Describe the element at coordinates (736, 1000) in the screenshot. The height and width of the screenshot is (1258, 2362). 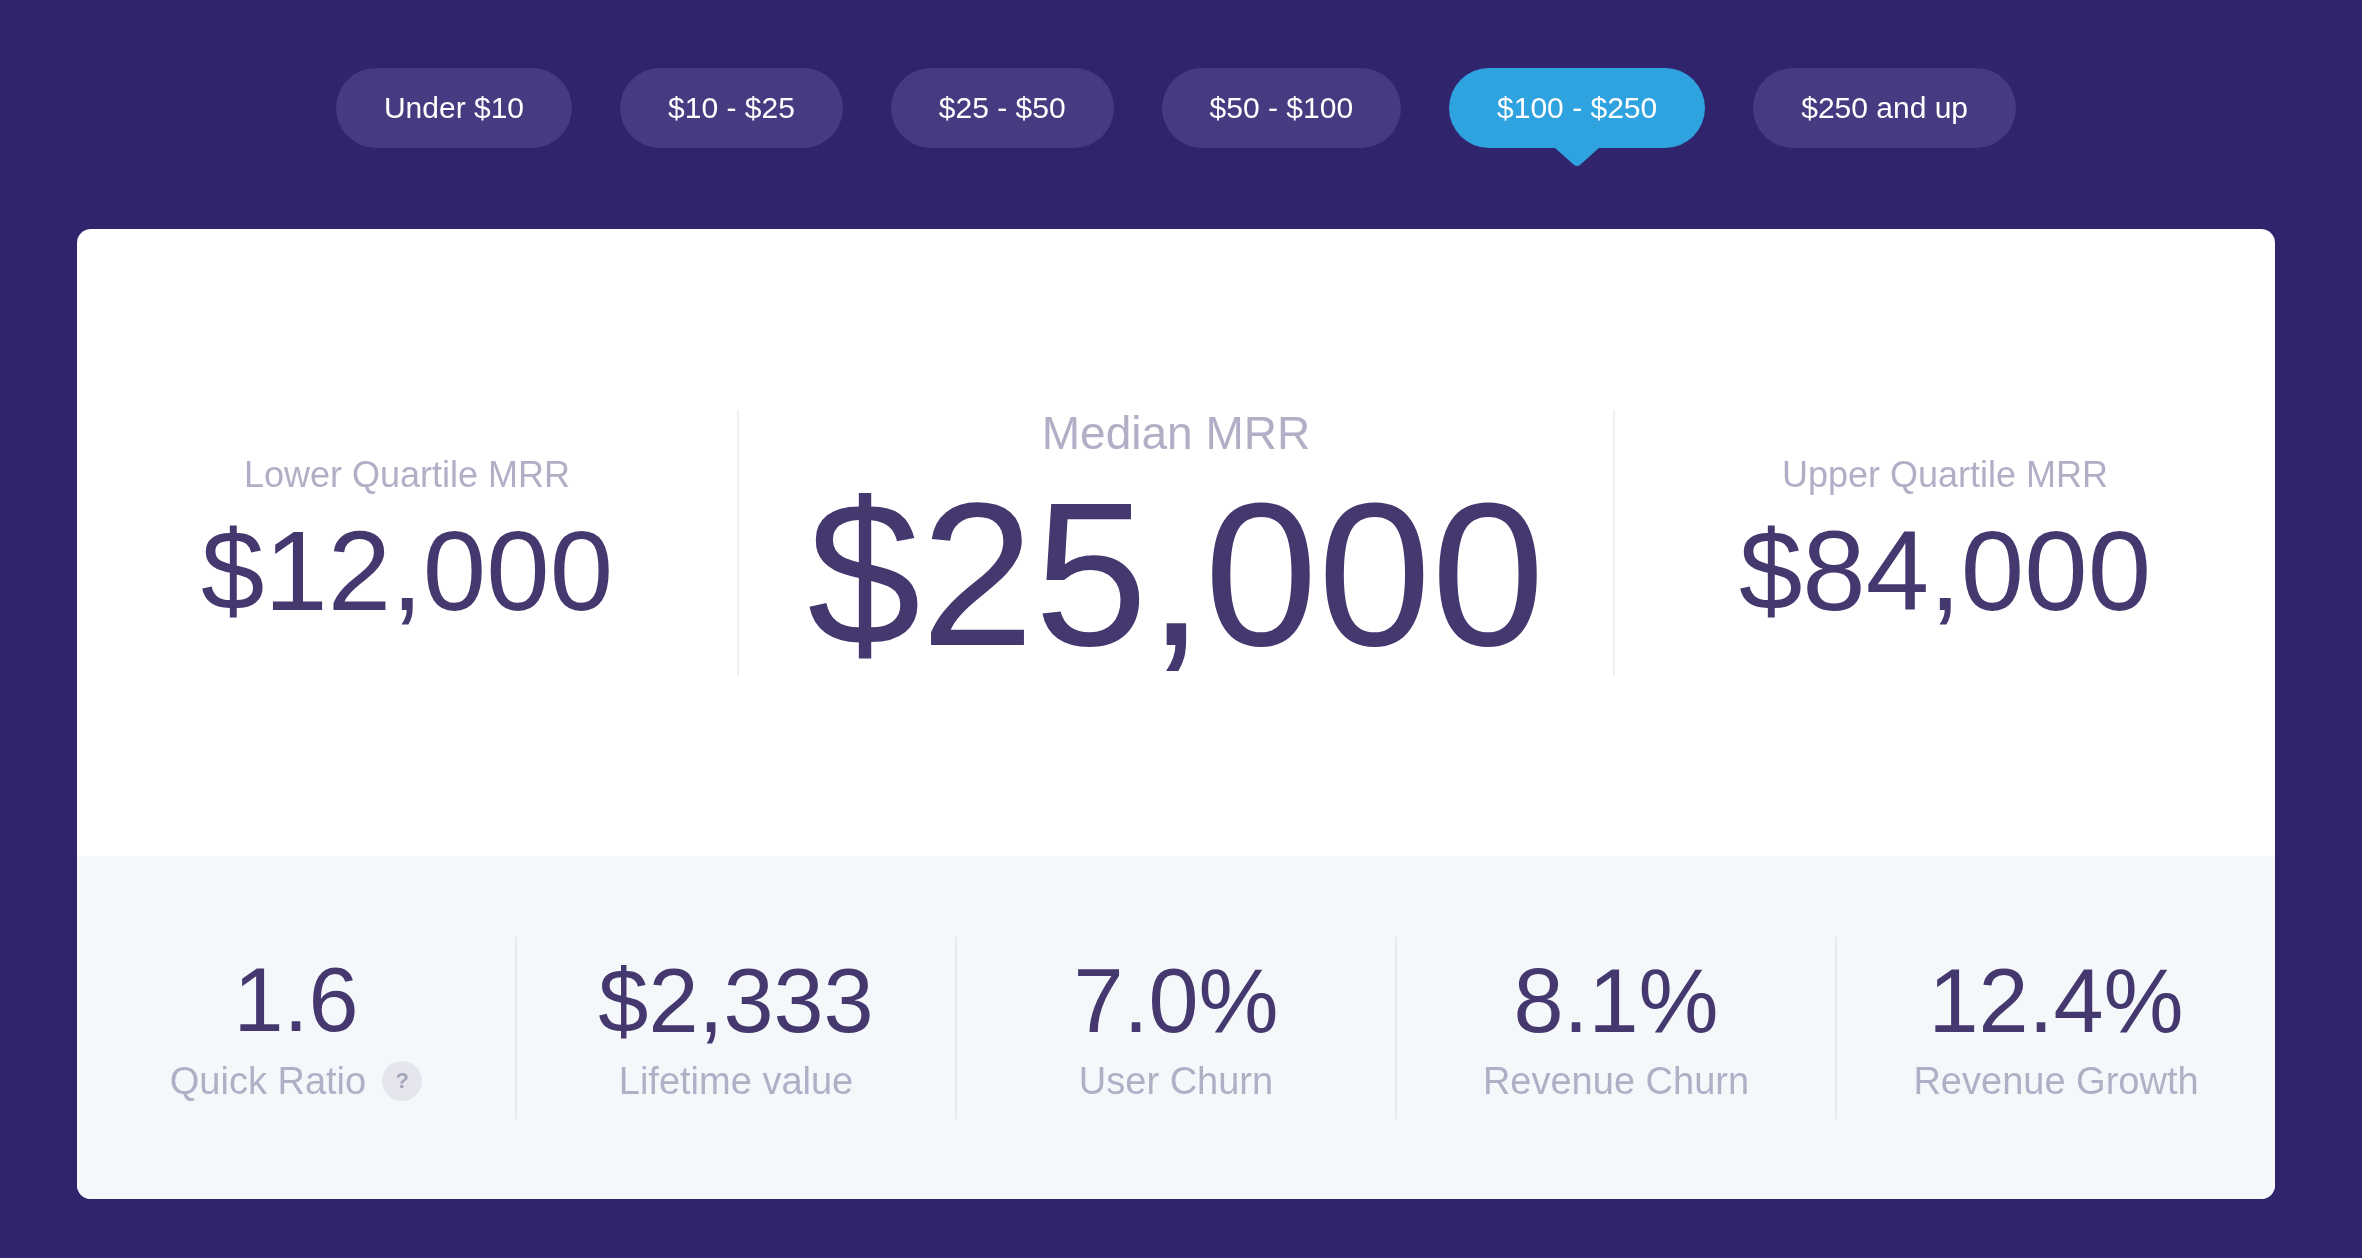
I see `metric-value: $2,333` at that location.